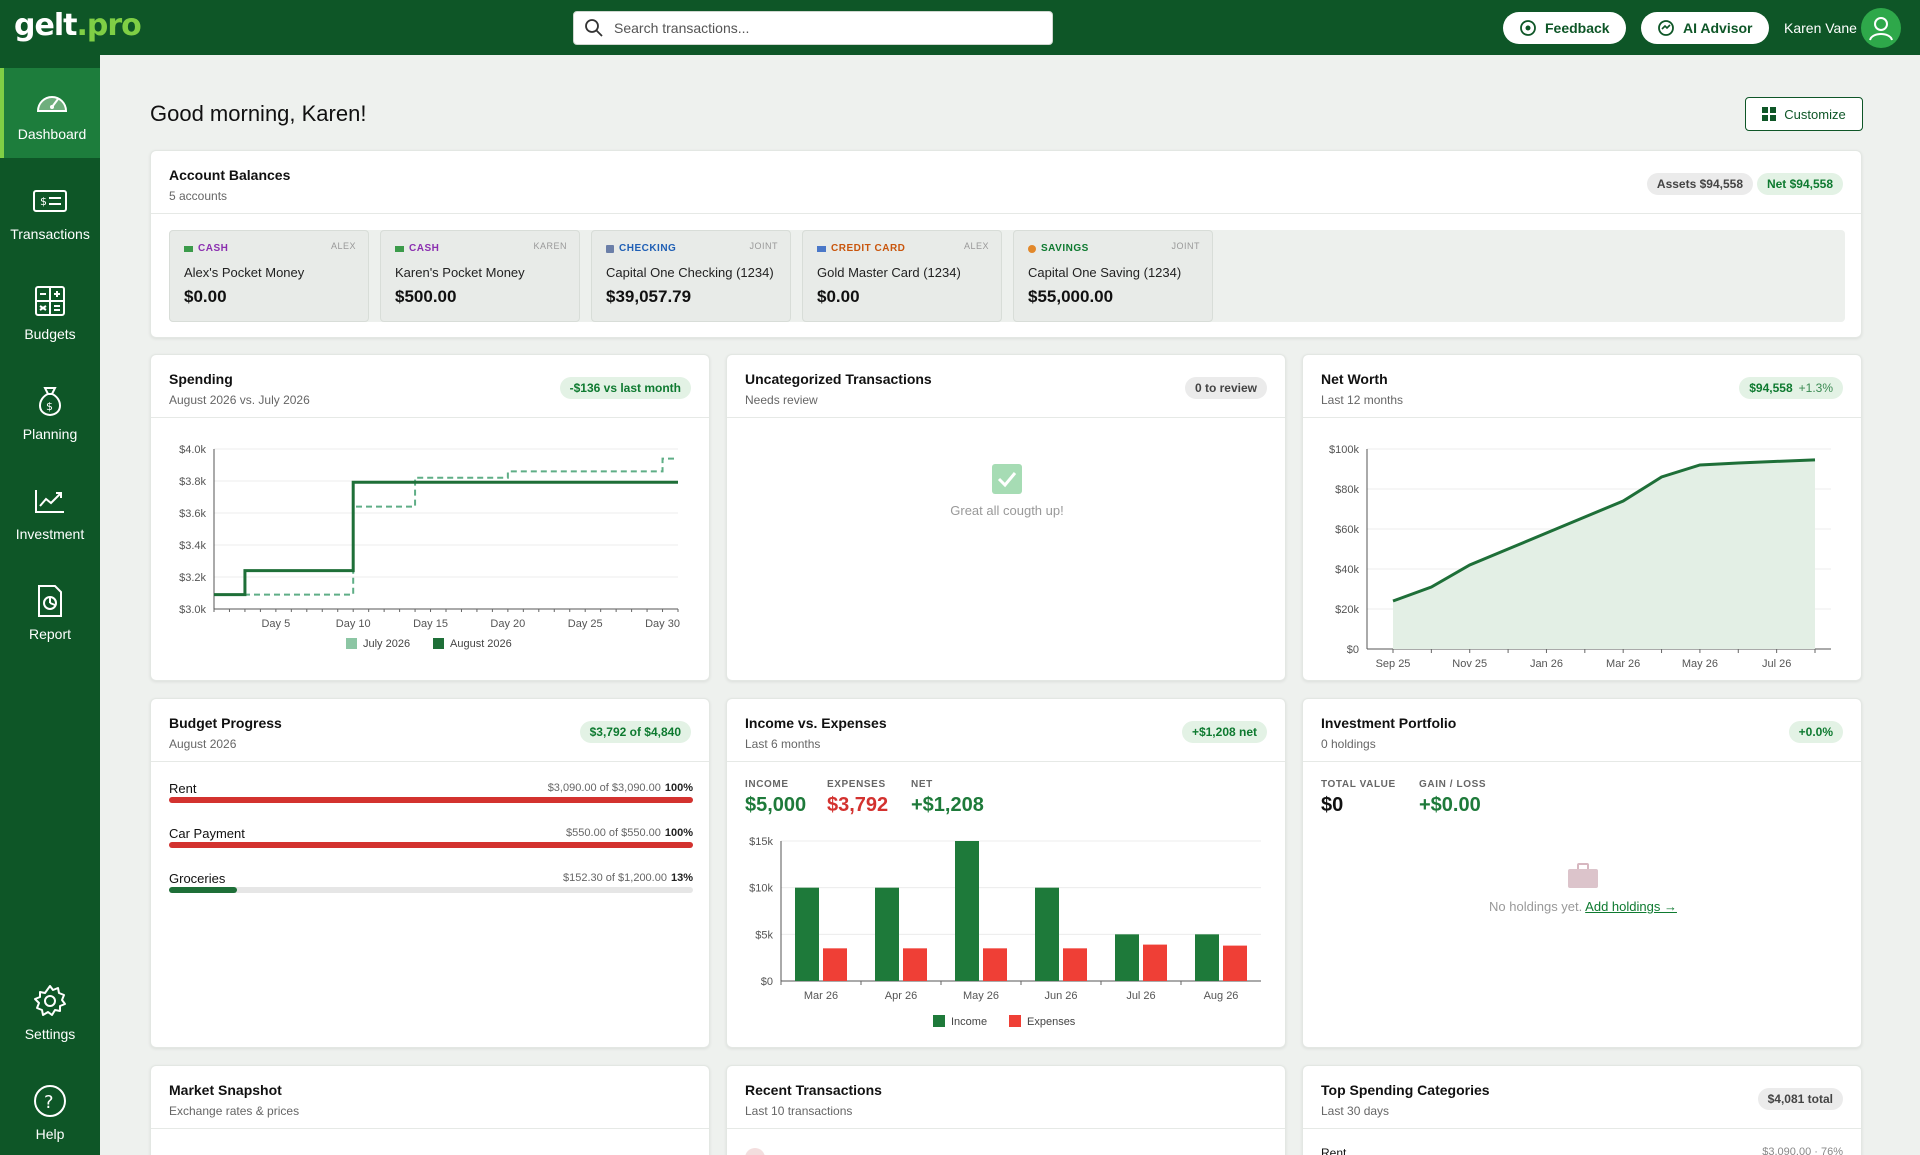 This screenshot has height=1155, width=1920. I want to click on card-subtitle: 0 holdings, so click(1348, 744).